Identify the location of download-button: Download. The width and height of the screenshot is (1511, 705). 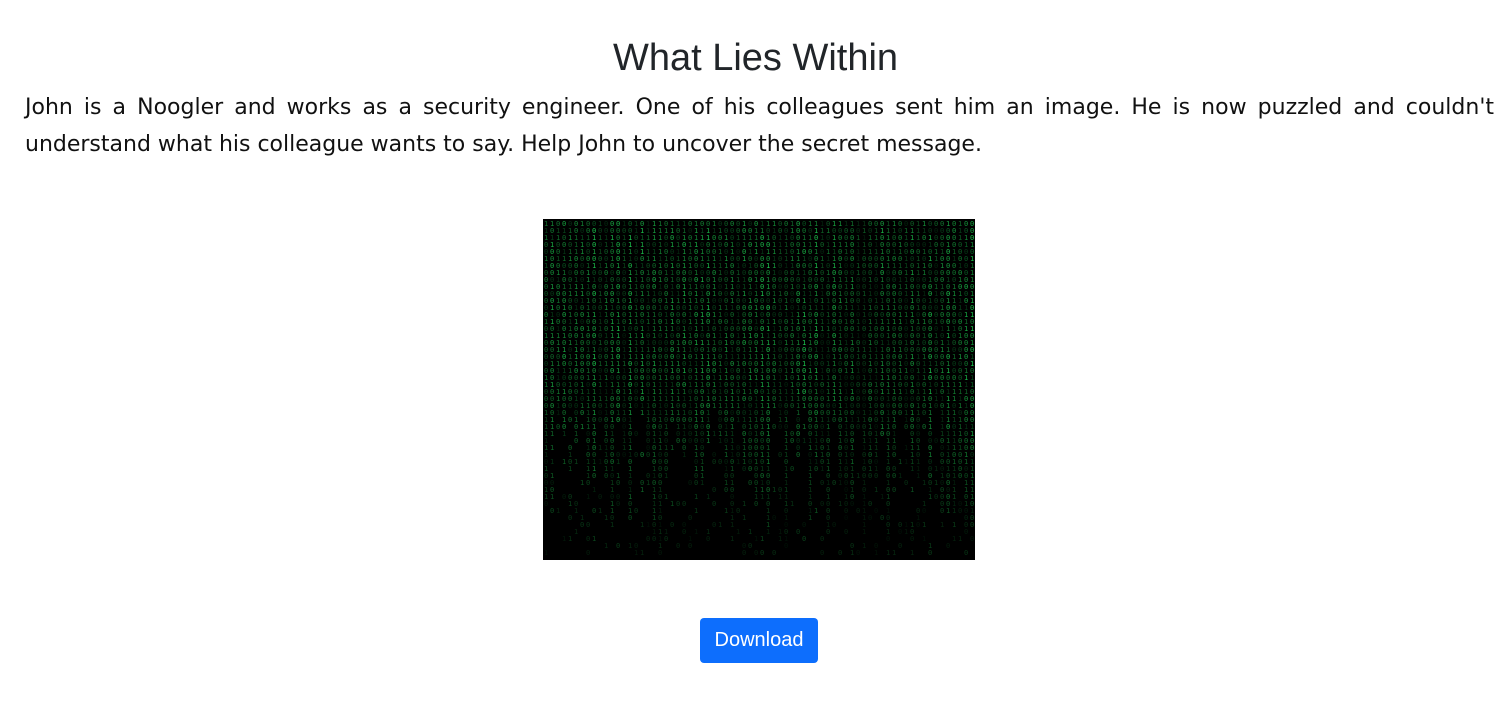
(759, 640).